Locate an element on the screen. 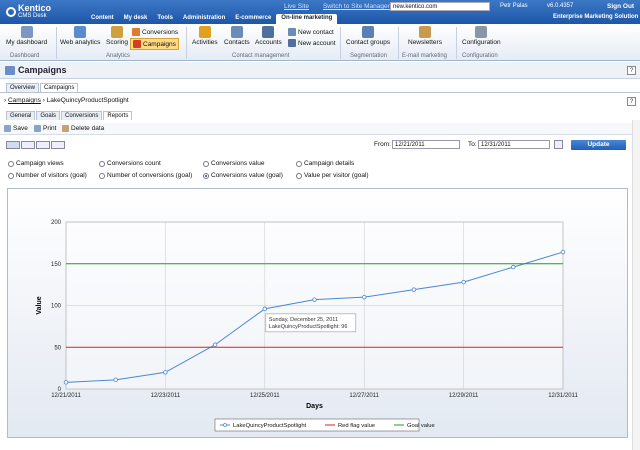 The height and width of the screenshot is (450, 640). newsletters-button: Newsletters is located at coordinates (425, 36).